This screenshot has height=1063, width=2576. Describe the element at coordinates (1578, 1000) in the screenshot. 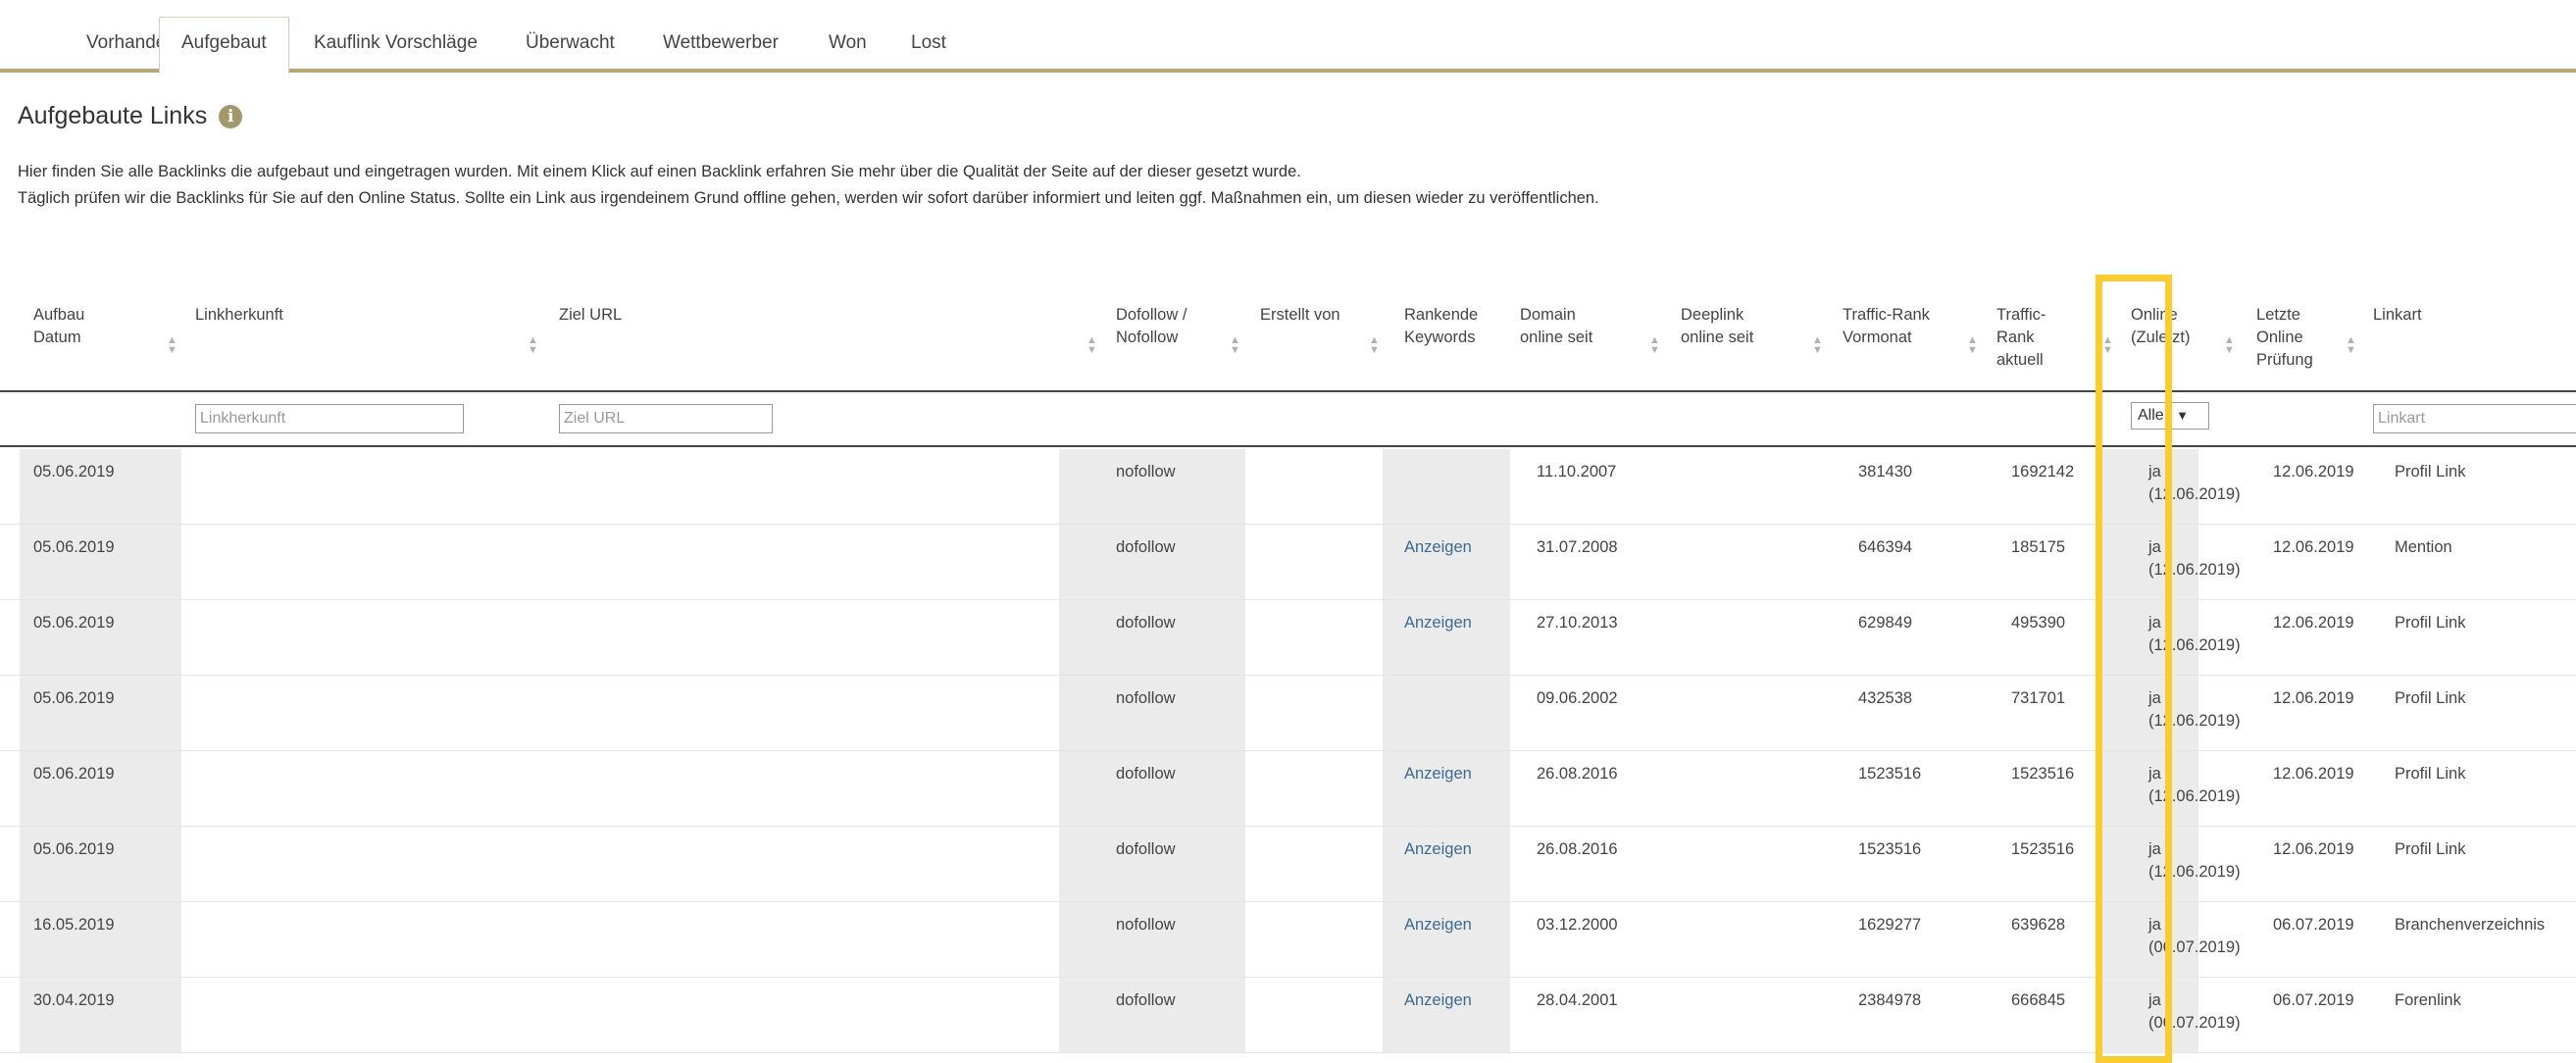

I see `cell-domain: 28.04.2001` at that location.